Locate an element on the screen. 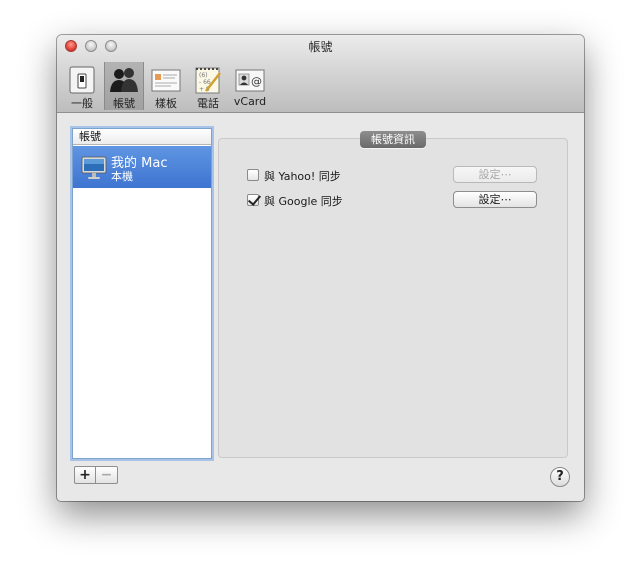 The image size is (640, 581). yahoo-sync-label: 與 Yahoo! 同步 is located at coordinates (302, 176).